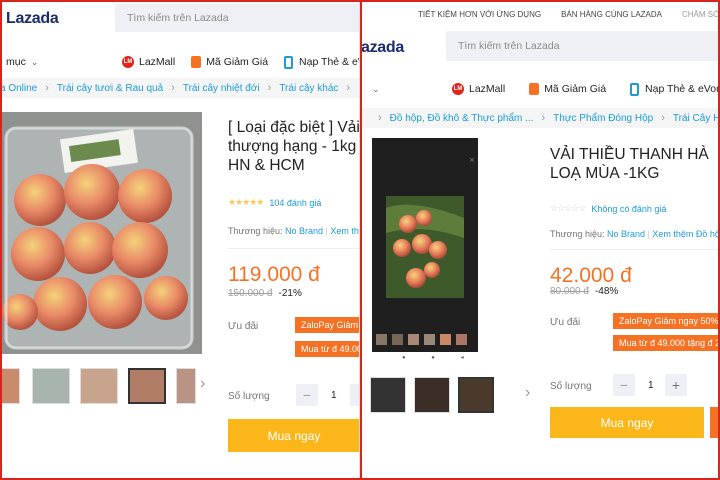 The image size is (720, 480). What do you see at coordinates (327, 325) in the screenshot?
I see `promo-badge: ZaloPay Giảm` at bounding box center [327, 325].